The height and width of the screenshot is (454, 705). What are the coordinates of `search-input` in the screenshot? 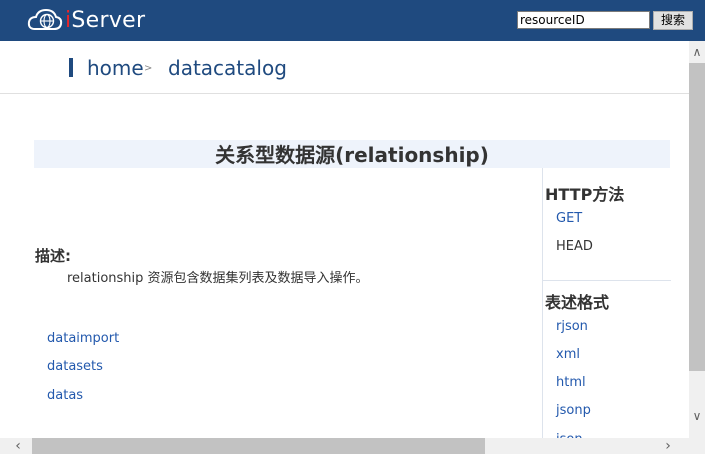 It's located at (583, 20).